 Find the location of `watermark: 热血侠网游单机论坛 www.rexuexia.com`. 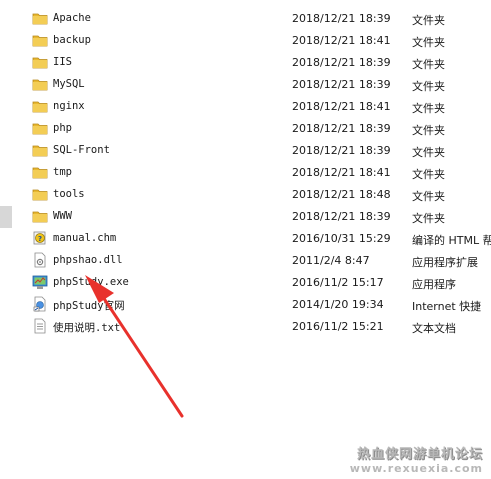

watermark: 热血侠网游单机论坛 www.rexuexia.com is located at coordinates (416, 459).